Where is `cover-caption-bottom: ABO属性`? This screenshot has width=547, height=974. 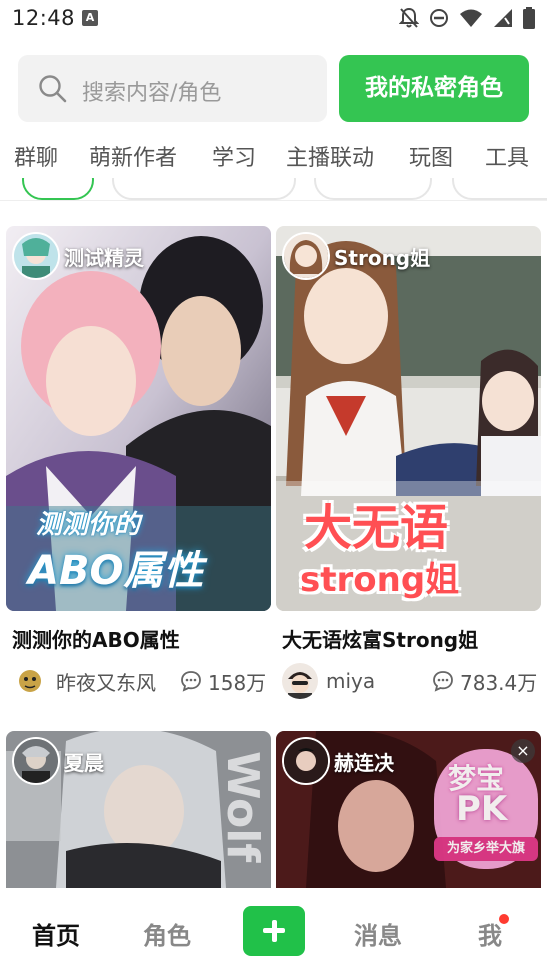 cover-caption-bottom: ABO属性 is located at coordinates (116, 571).